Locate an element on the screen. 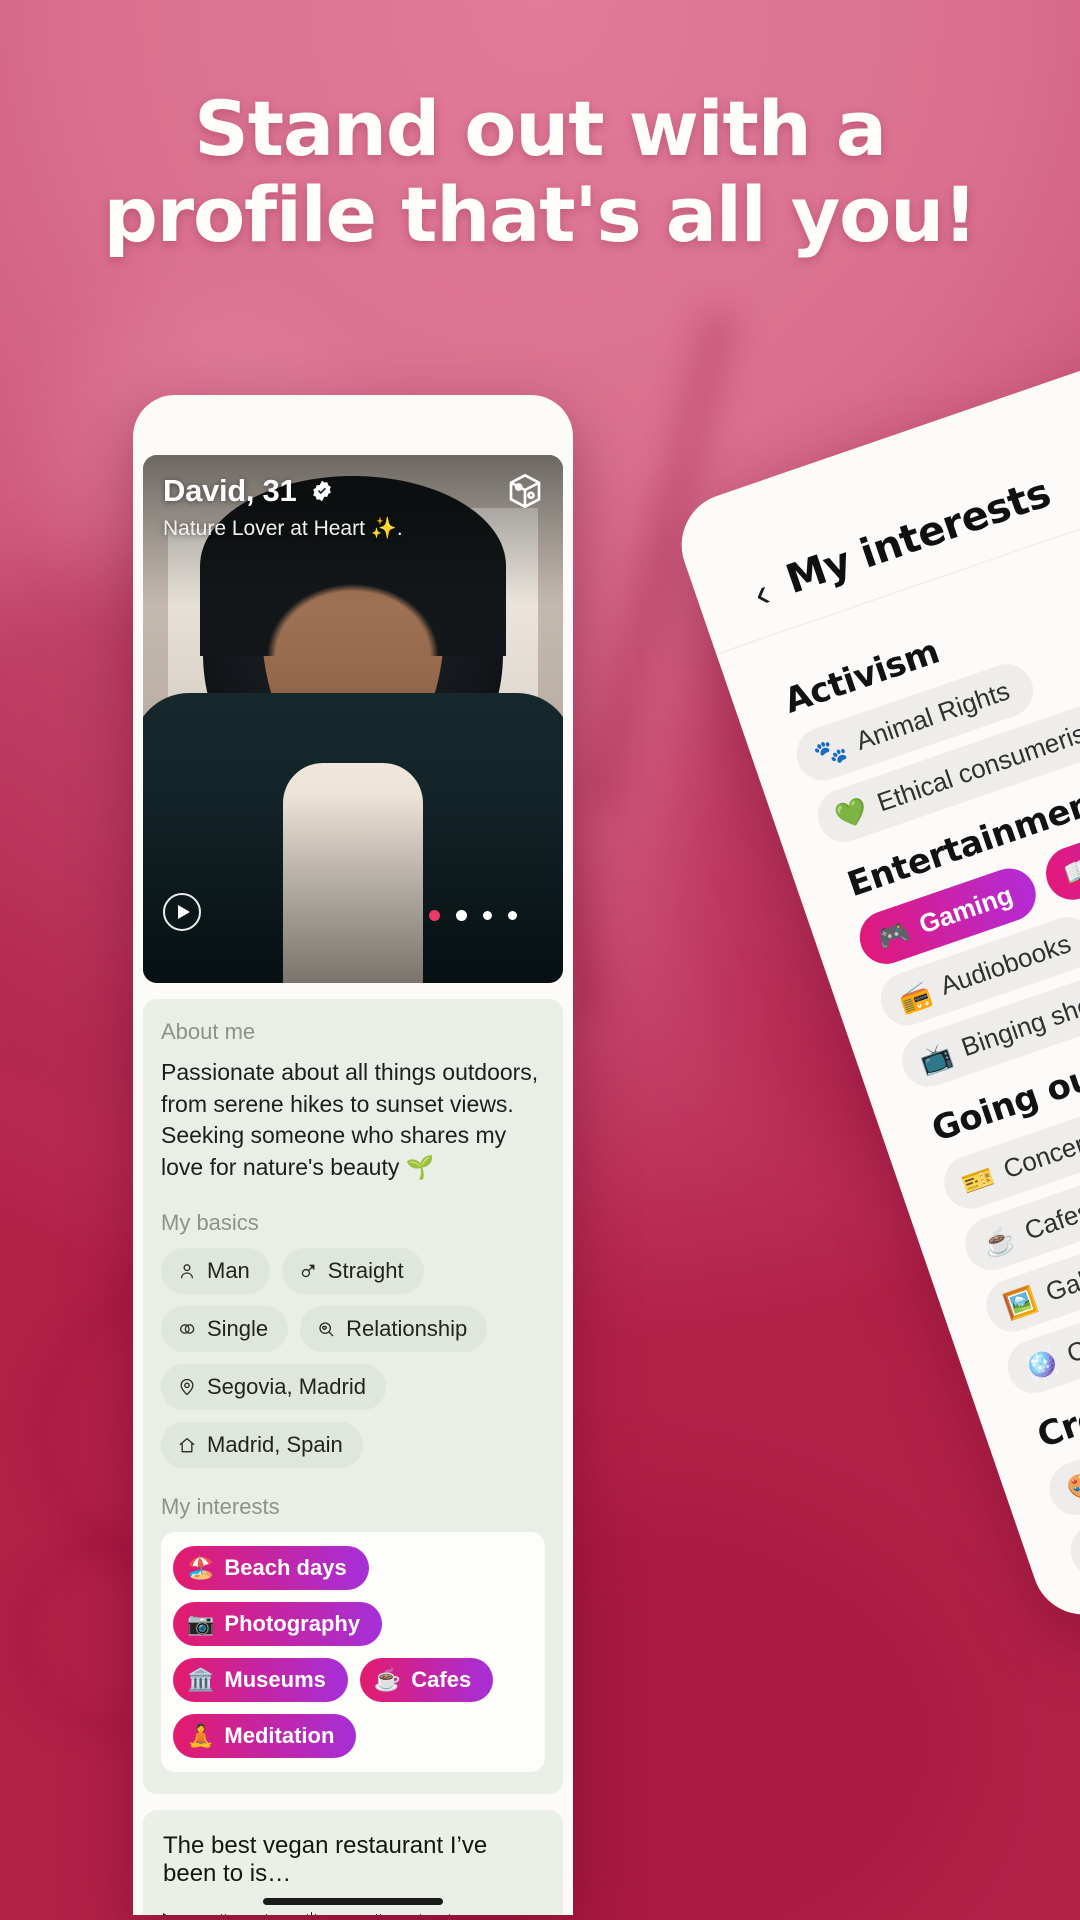 The width and height of the screenshot is (1080, 1920). interest-option-emoji: 🐾 is located at coordinates (830, 751).